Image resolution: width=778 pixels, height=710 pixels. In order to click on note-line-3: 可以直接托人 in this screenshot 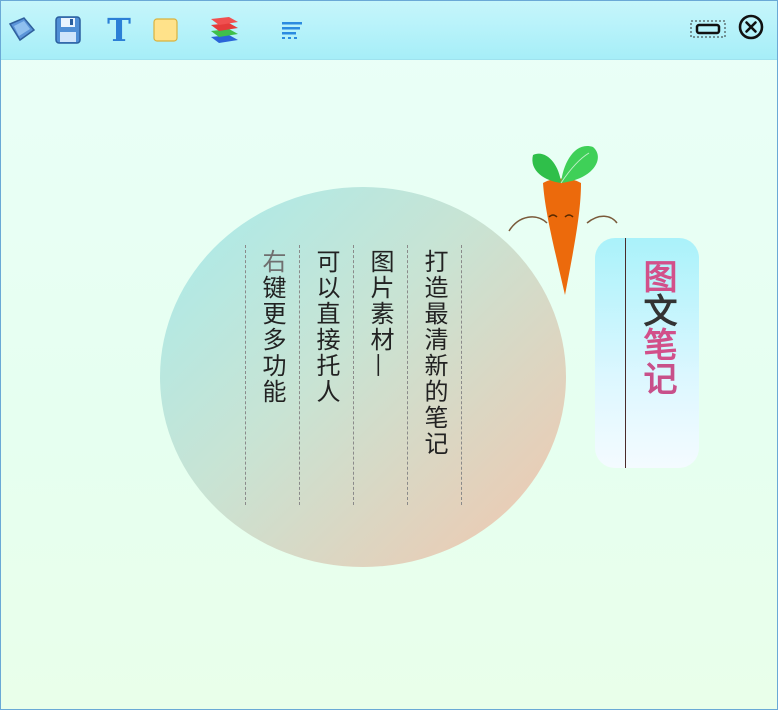, I will do `click(326, 327)`.